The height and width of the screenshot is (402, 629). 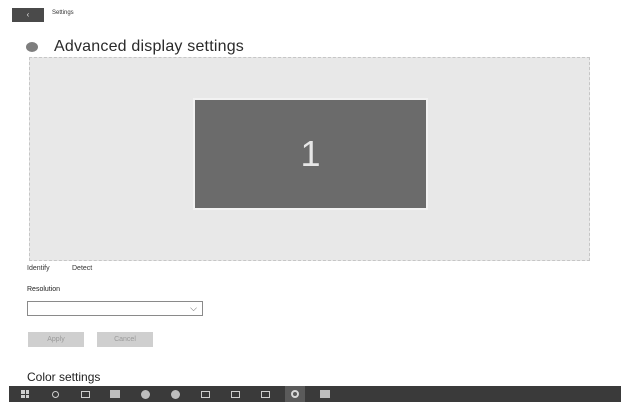 What do you see at coordinates (85, 394) in the screenshot?
I see `task-view-icon` at bounding box center [85, 394].